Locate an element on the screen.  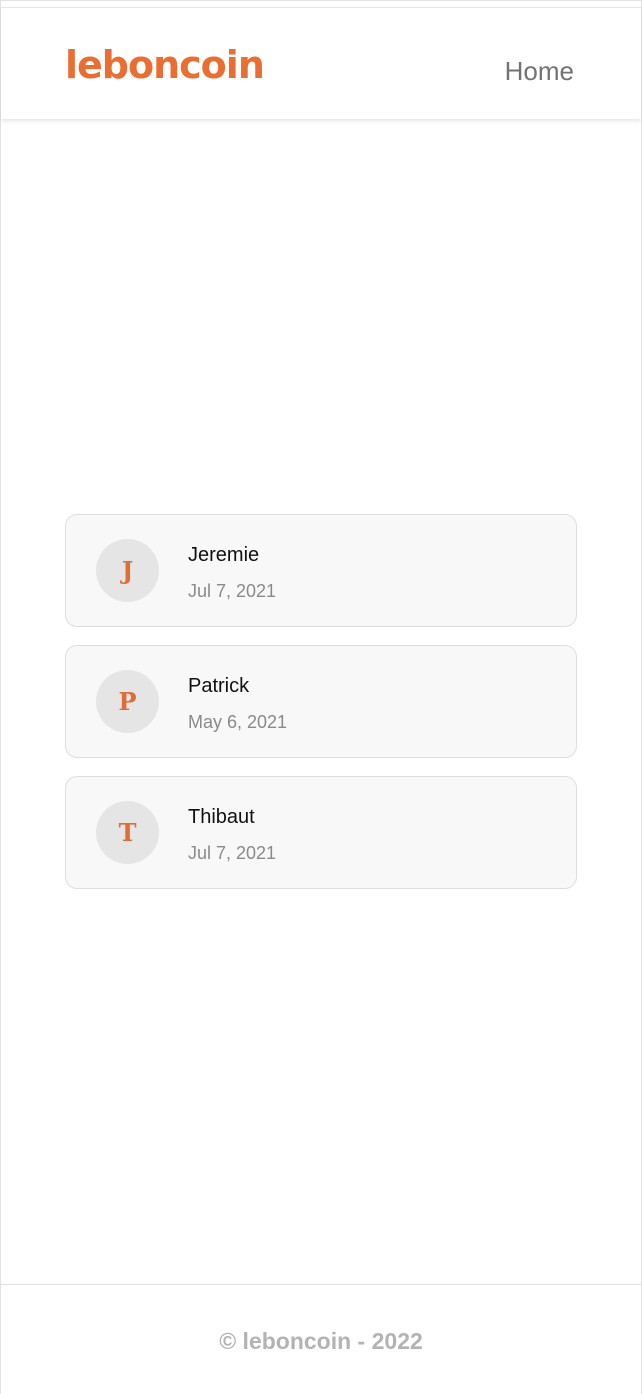
avatar: P is located at coordinates (127, 701).